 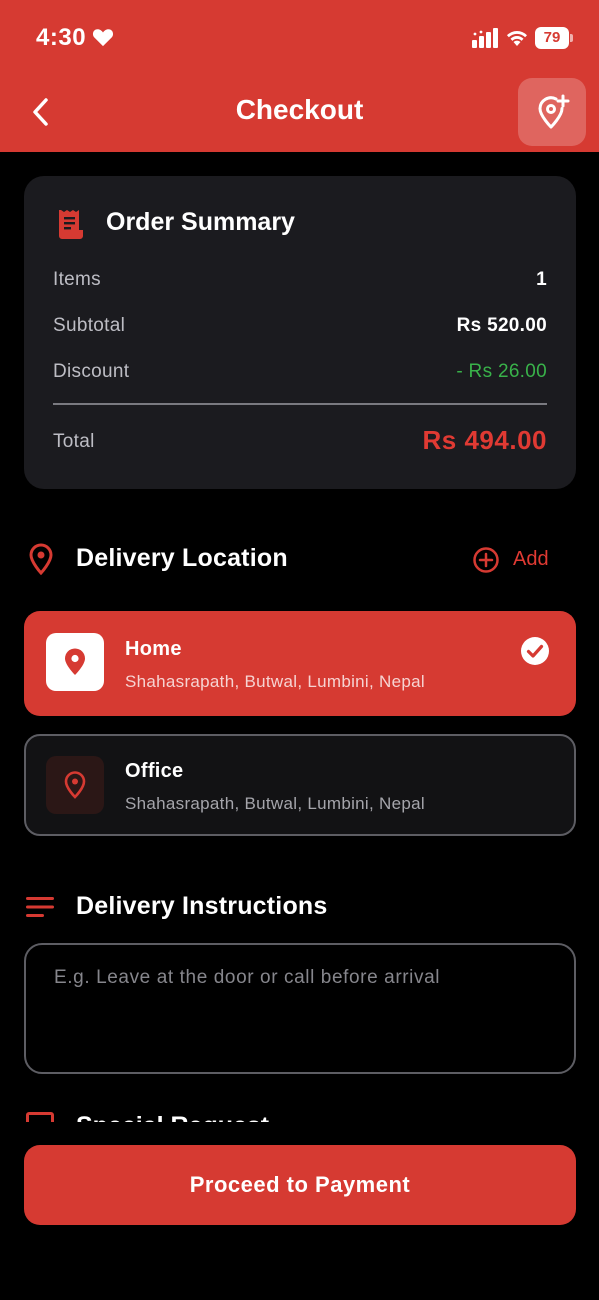 What do you see at coordinates (535, 651) in the screenshot?
I see `check-circle-icon` at bounding box center [535, 651].